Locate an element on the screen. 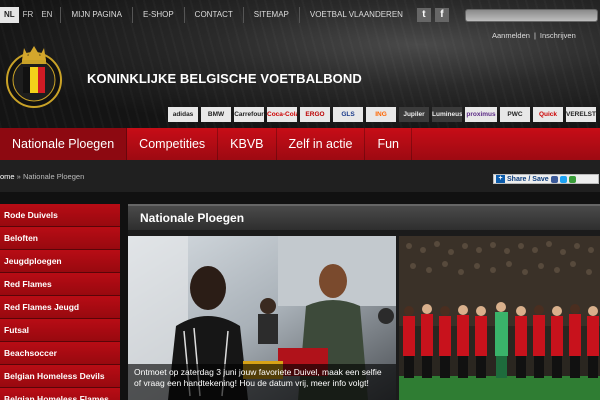 The width and height of the screenshot is (600, 400). sidebar-item-red-flames-jeugd: Red Flames Jeugd is located at coordinates (60, 307).